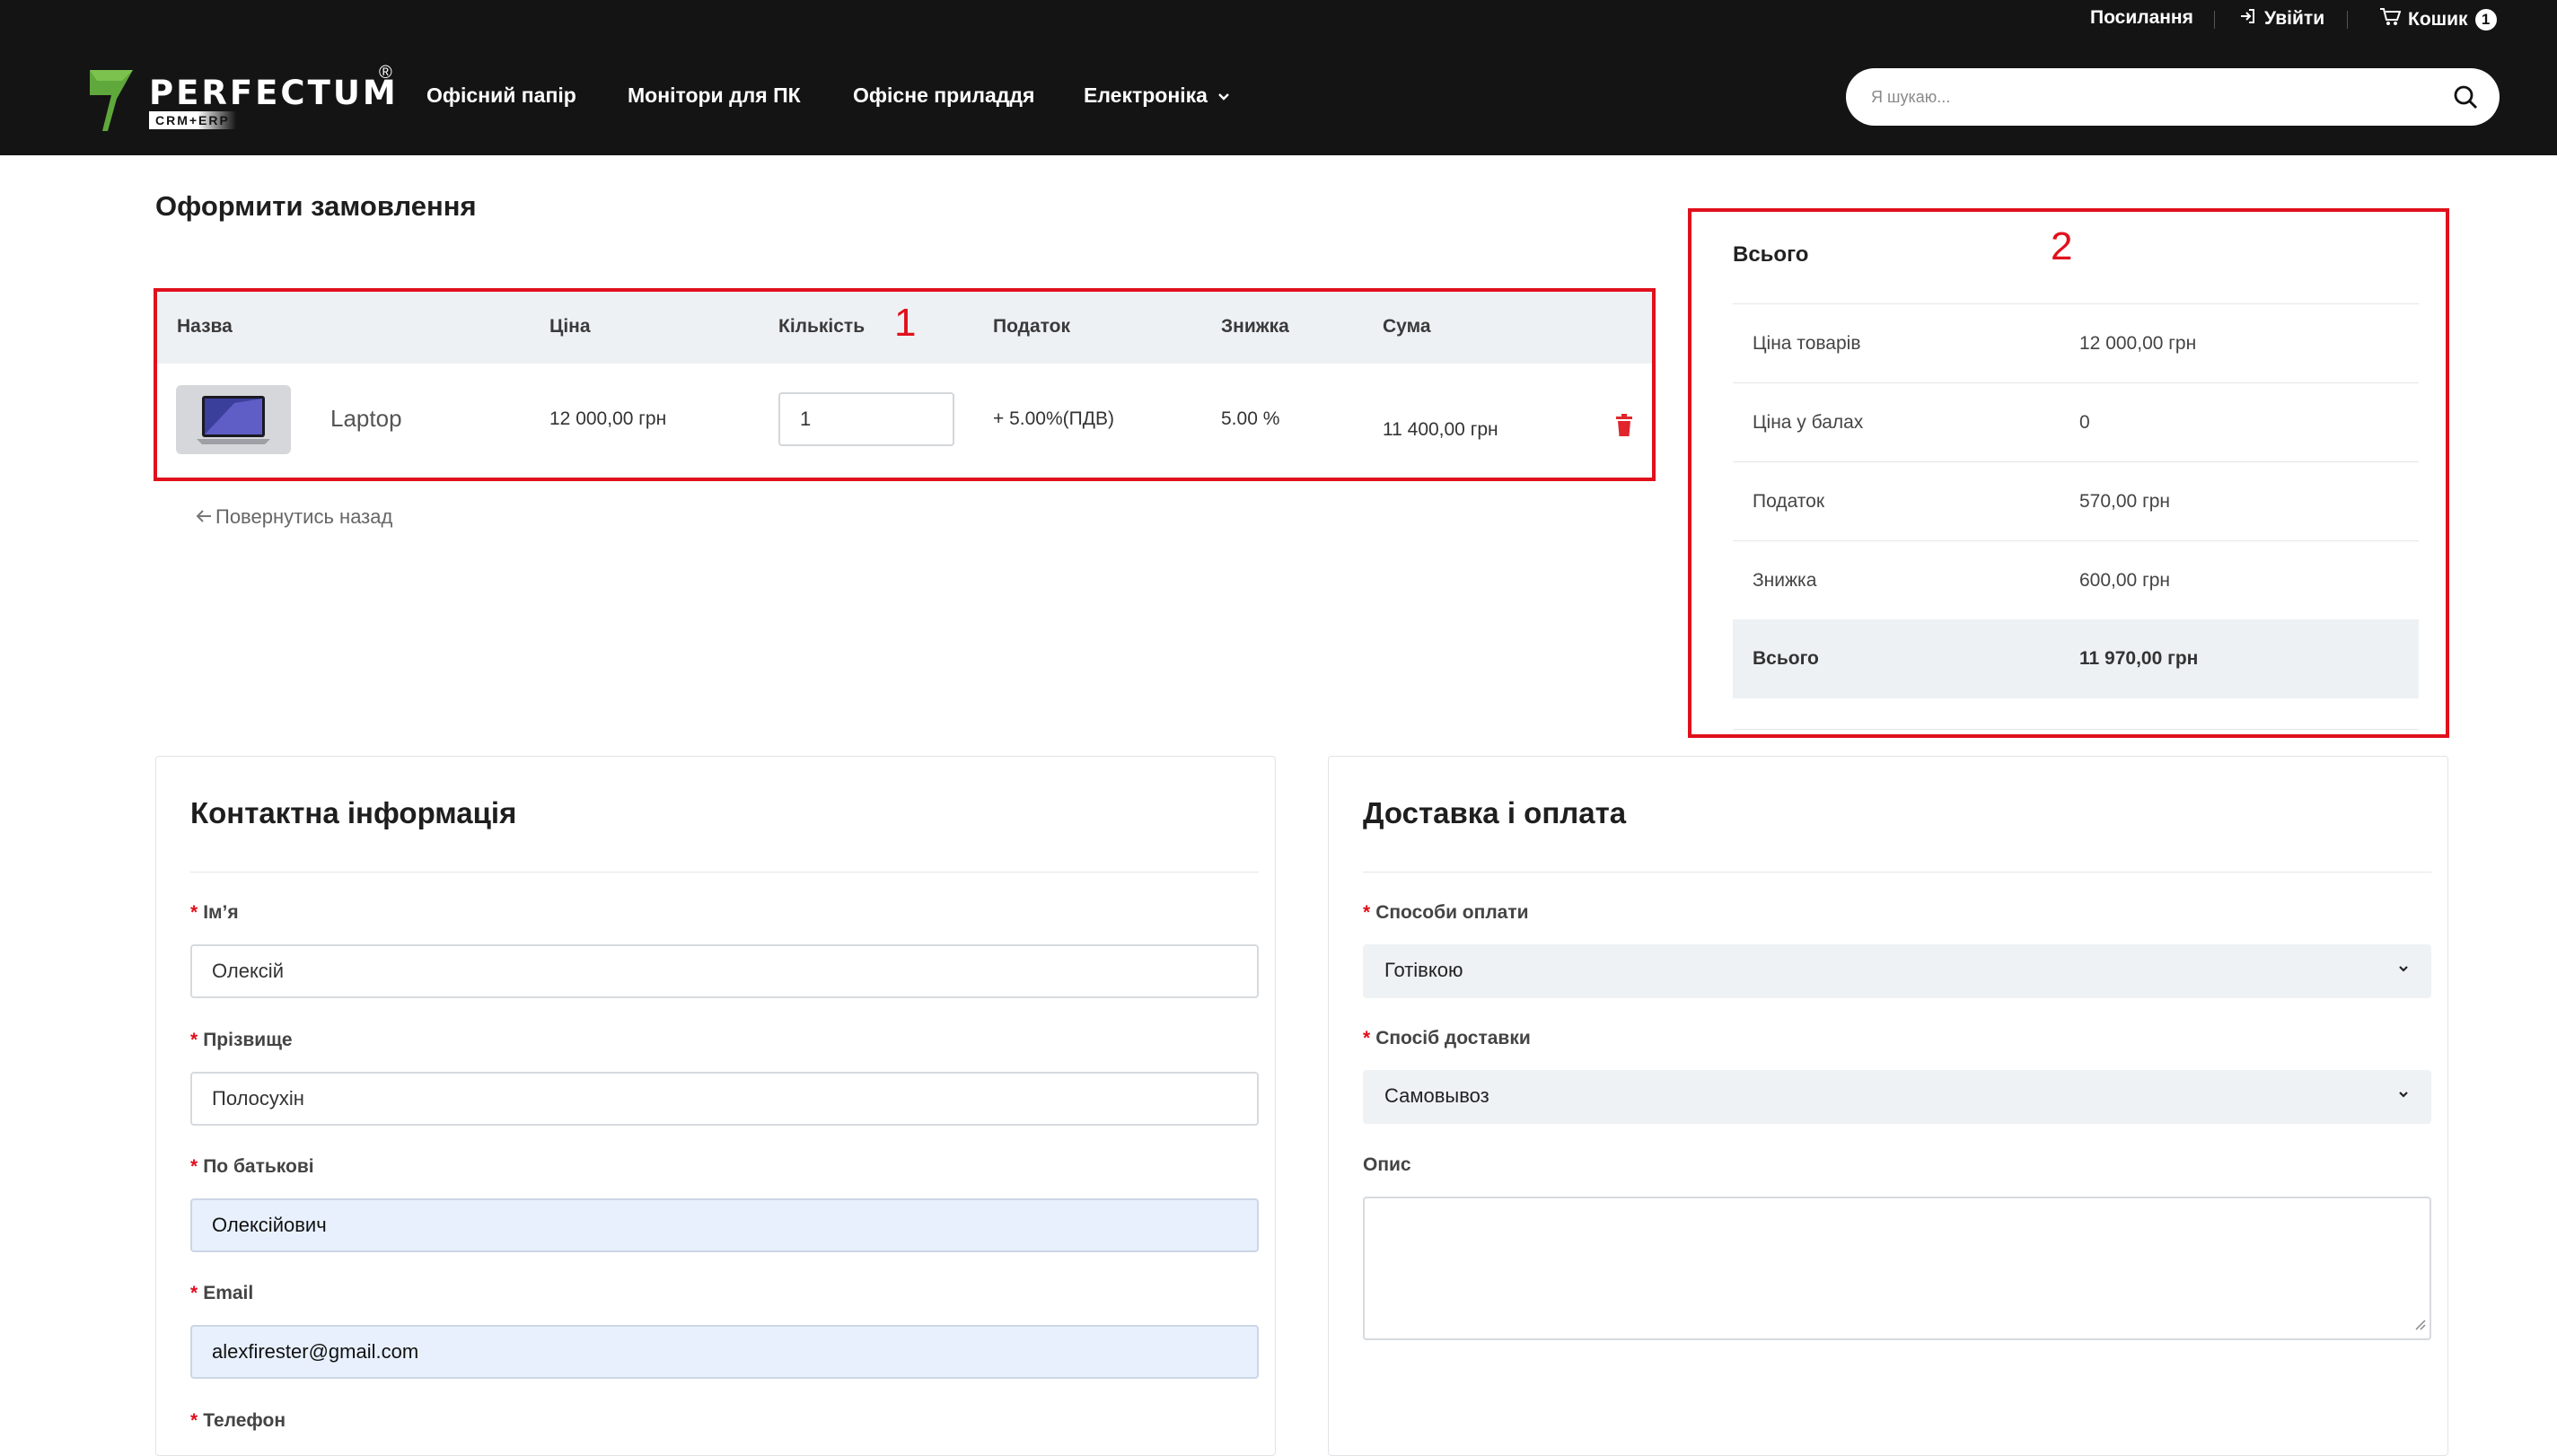  What do you see at coordinates (385, 73) in the screenshot?
I see `logo-registered-mark: ®` at bounding box center [385, 73].